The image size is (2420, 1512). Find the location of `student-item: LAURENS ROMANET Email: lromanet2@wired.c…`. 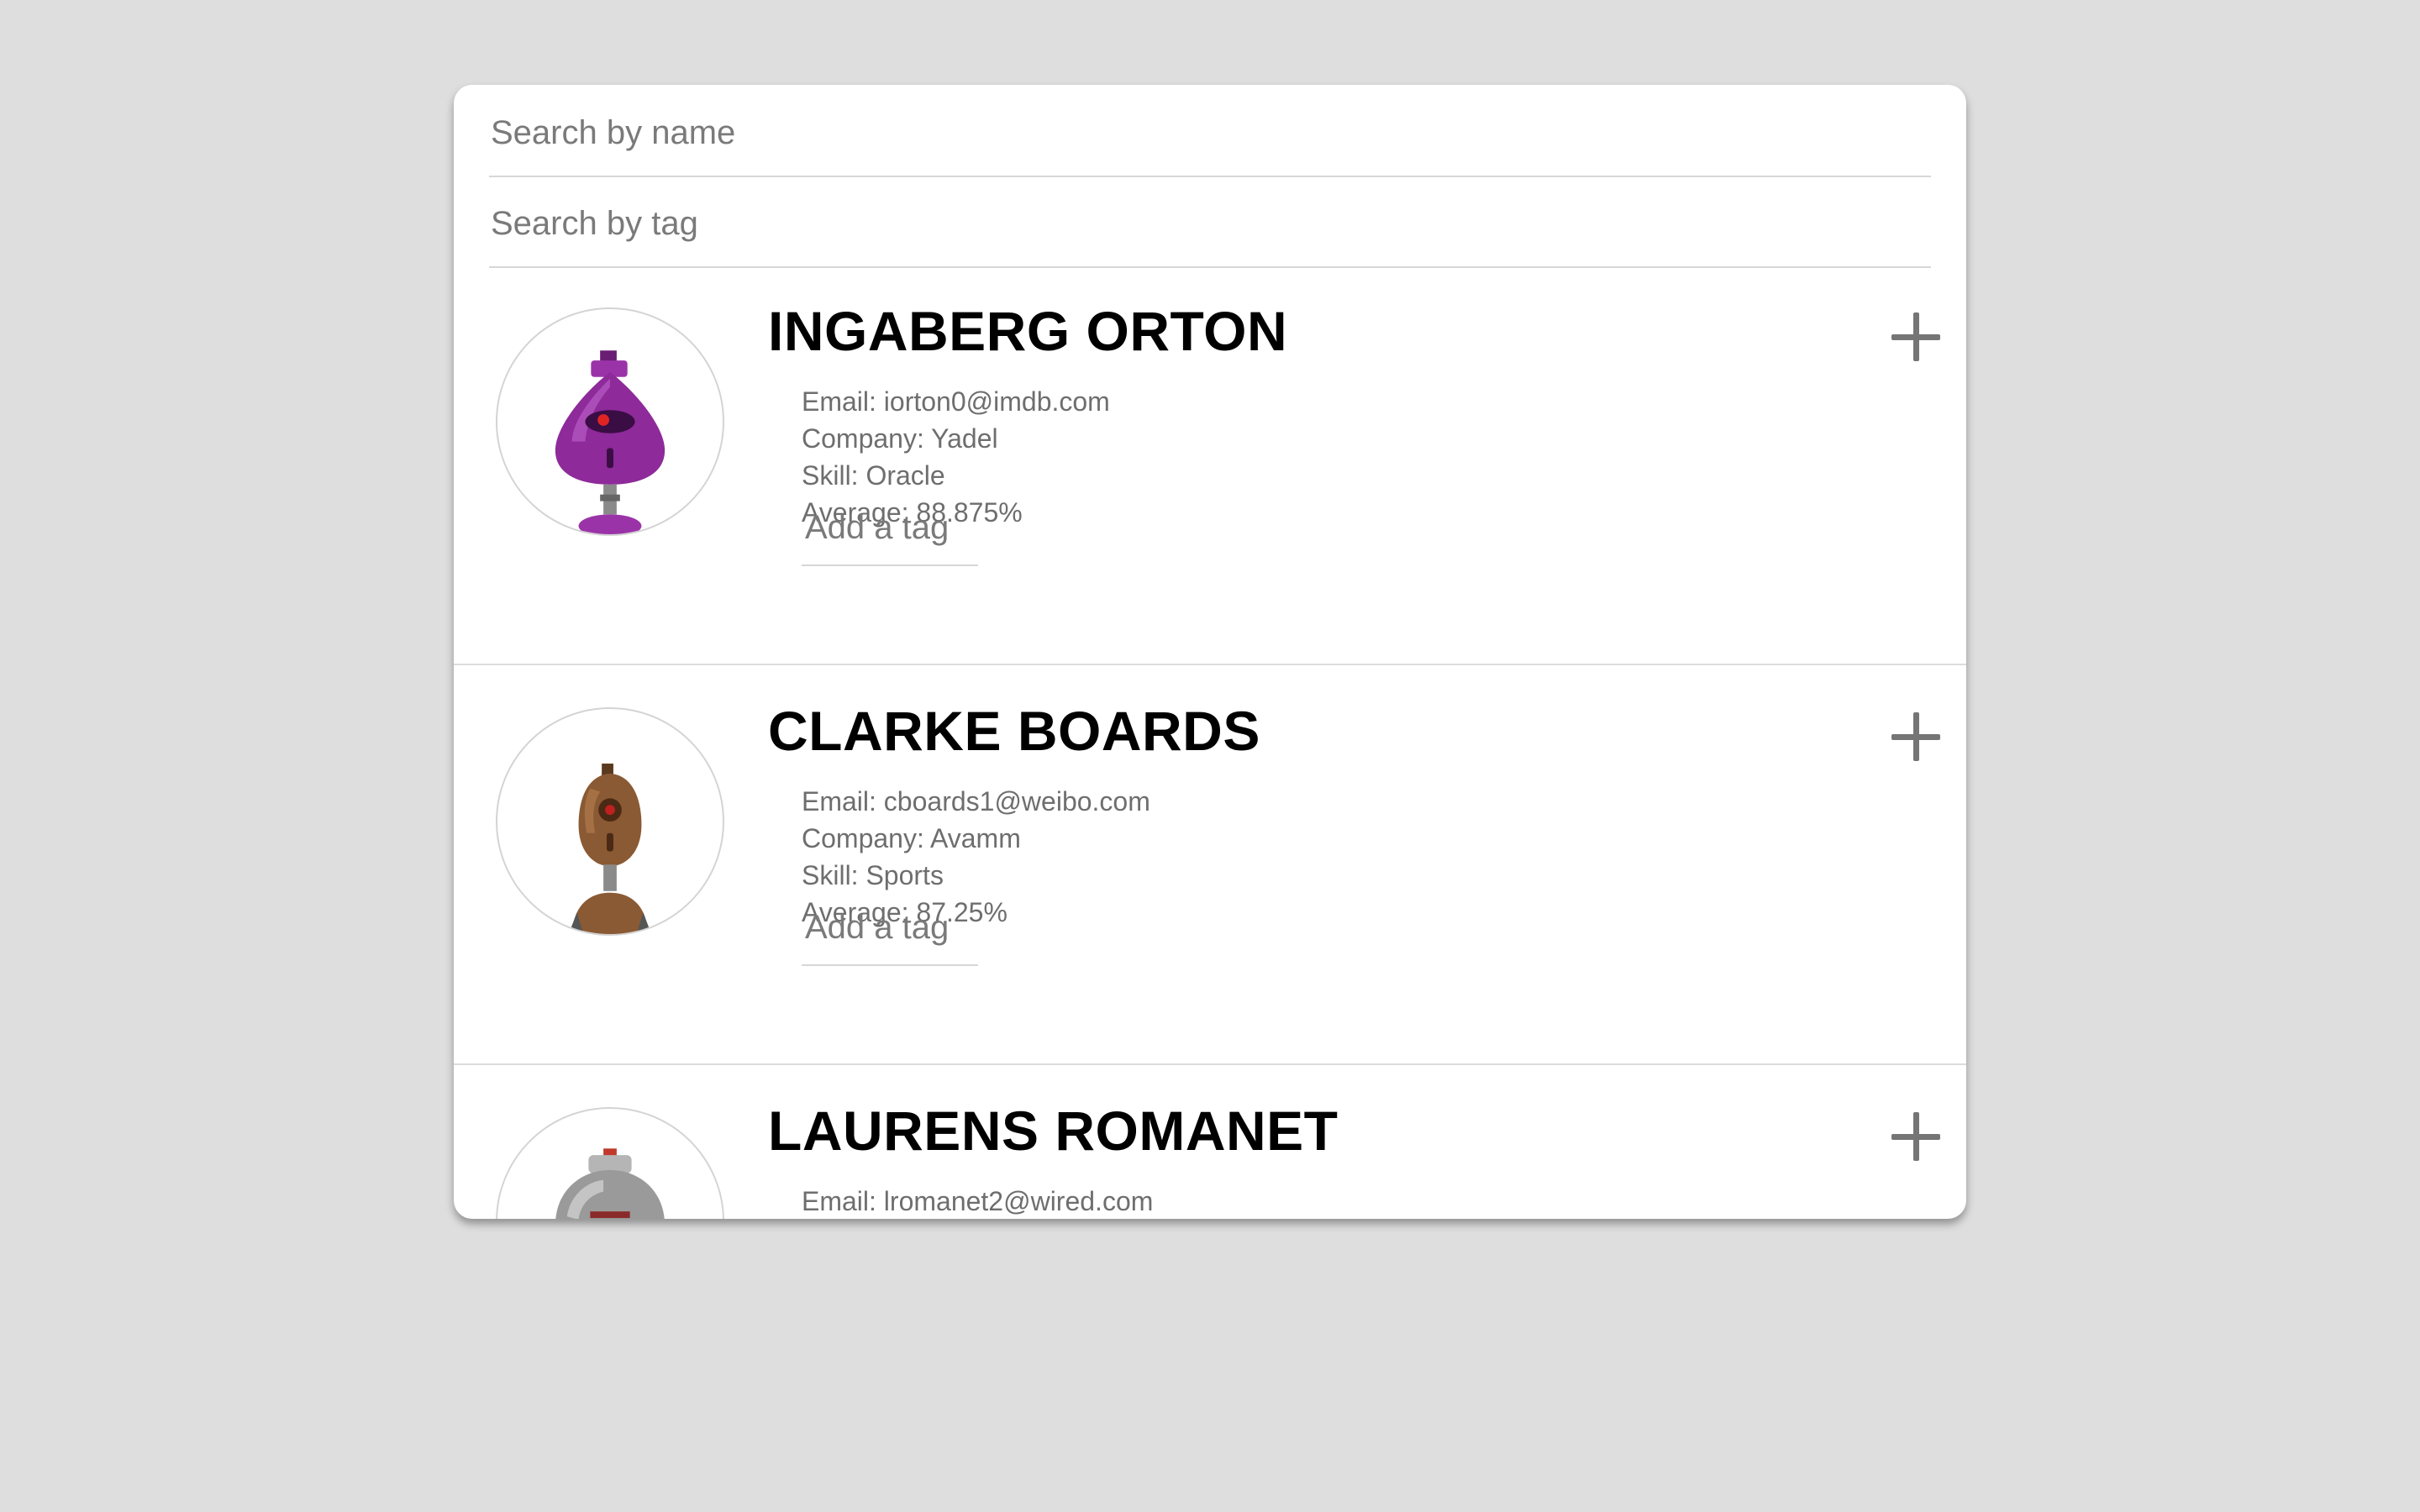

student-item: LAURENS ROMANET Email: lromanet2@wired.c… is located at coordinates (1210, 1142).